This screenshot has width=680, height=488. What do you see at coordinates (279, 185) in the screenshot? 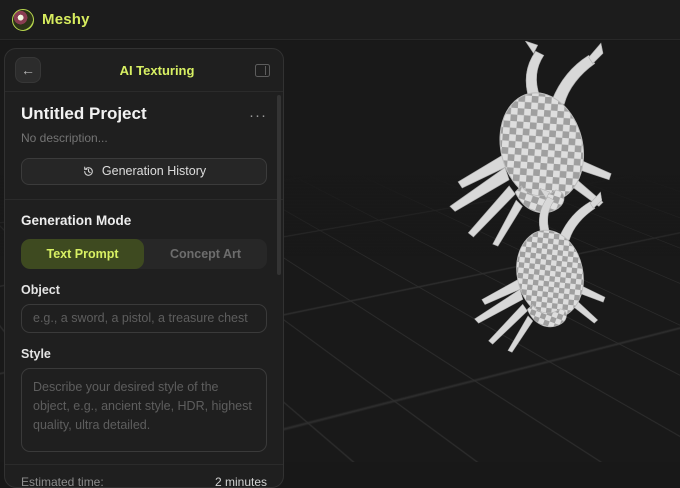
I see `panel-scrollbar` at bounding box center [279, 185].